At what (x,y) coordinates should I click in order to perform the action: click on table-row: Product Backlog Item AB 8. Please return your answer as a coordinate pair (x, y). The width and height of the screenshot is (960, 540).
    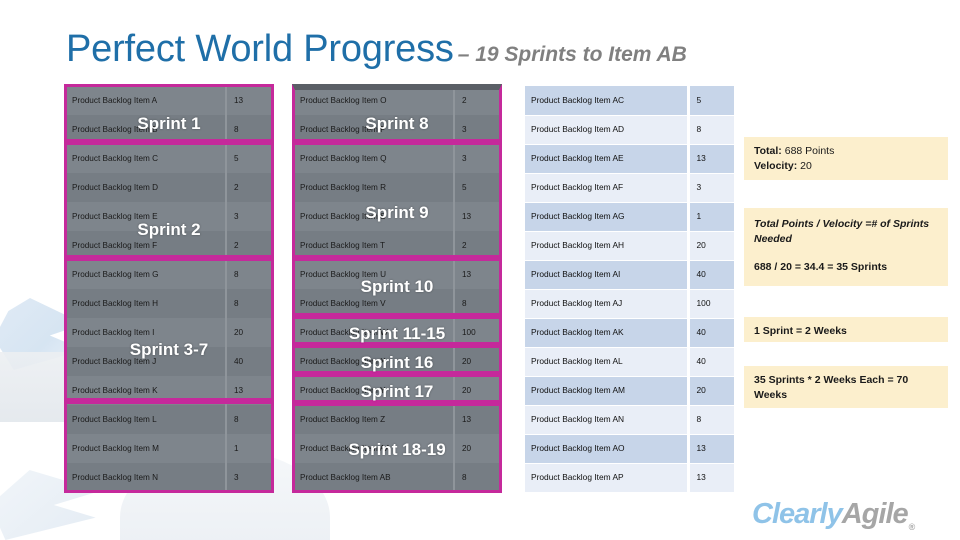
    Looking at the image, I should click on (397, 477).